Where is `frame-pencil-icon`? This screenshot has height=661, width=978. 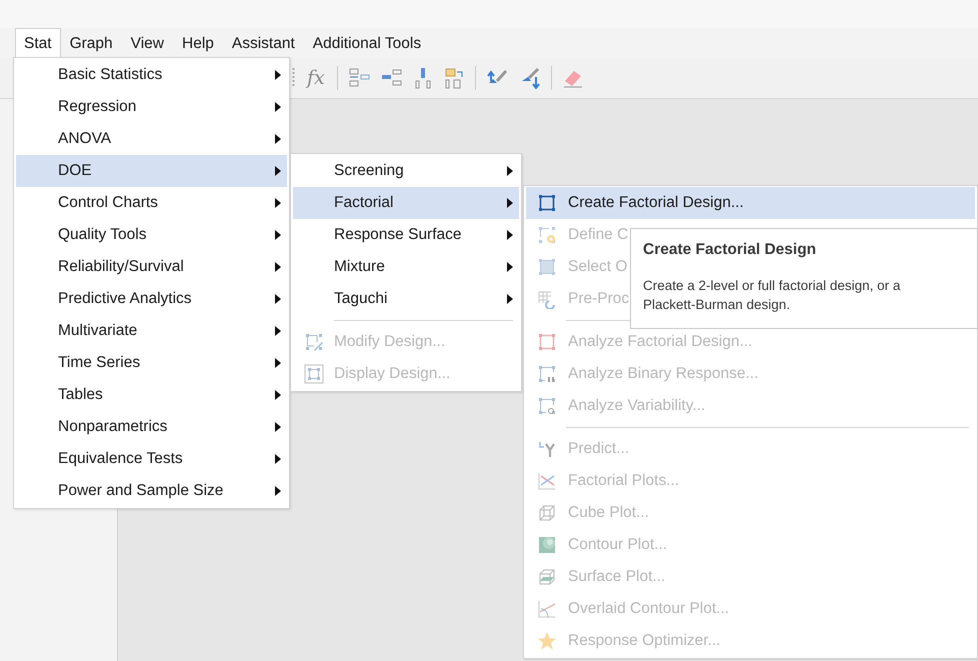 frame-pencil-icon is located at coordinates (314, 342).